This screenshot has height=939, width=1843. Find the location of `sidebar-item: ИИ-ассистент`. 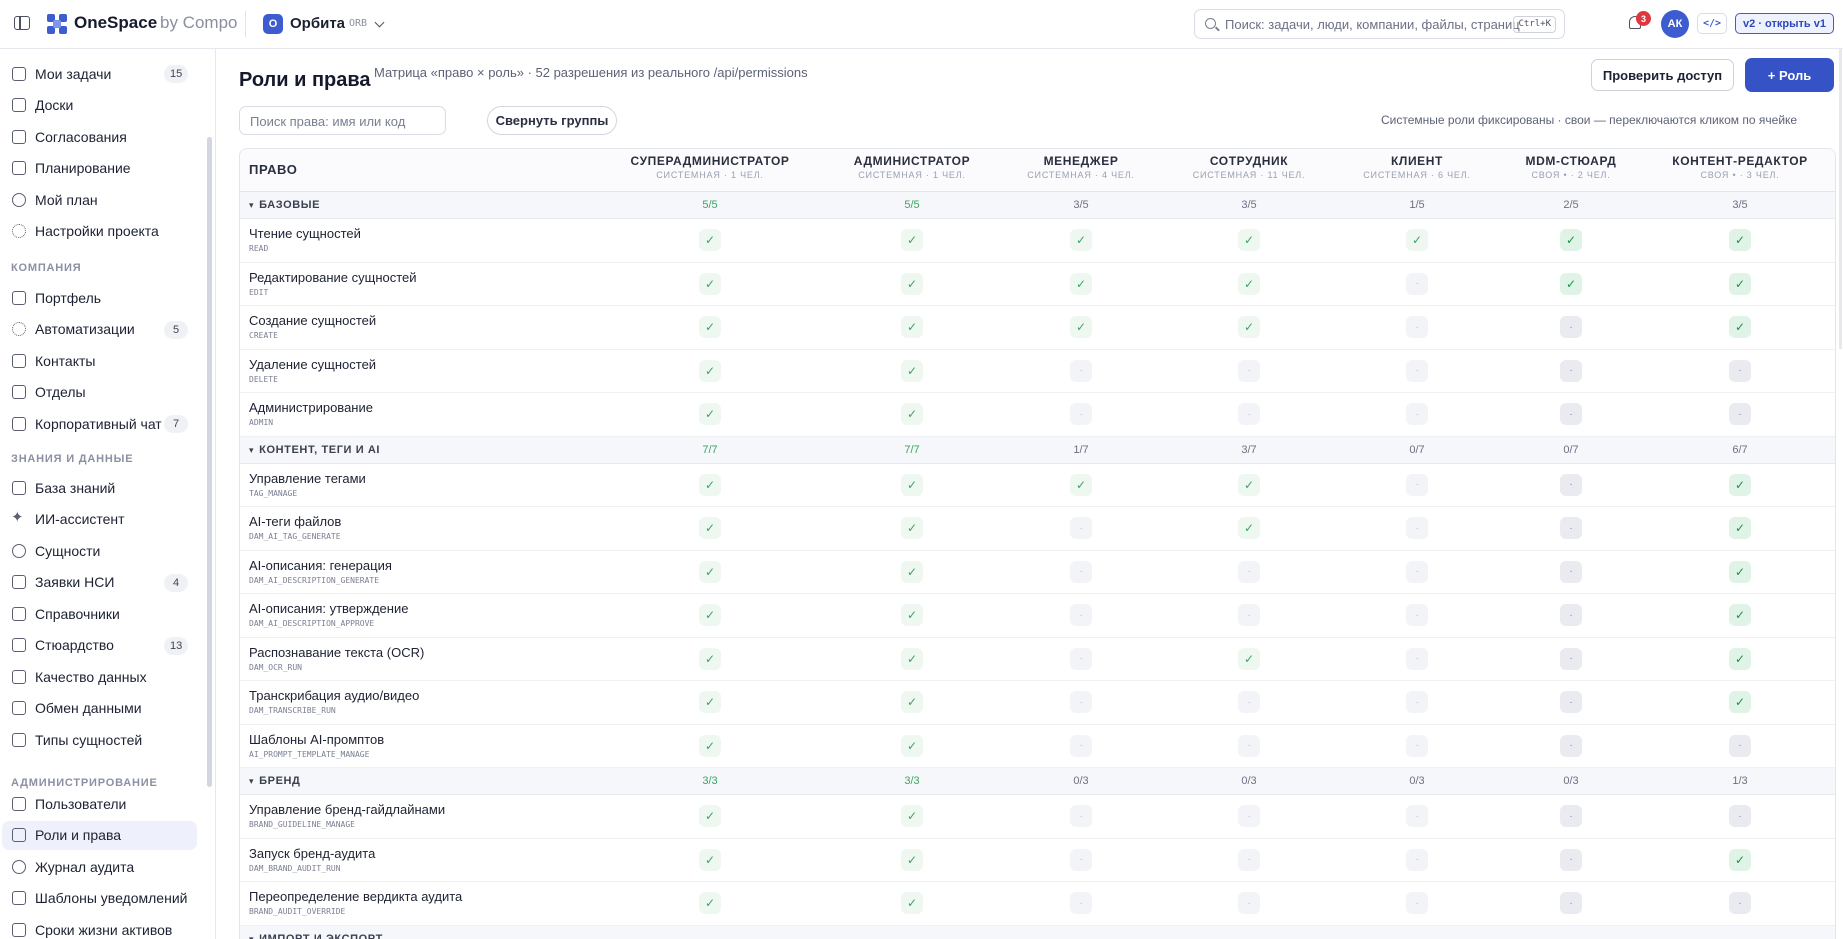

sidebar-item: ИИ-ассистент is located at coordinates (99, 519).